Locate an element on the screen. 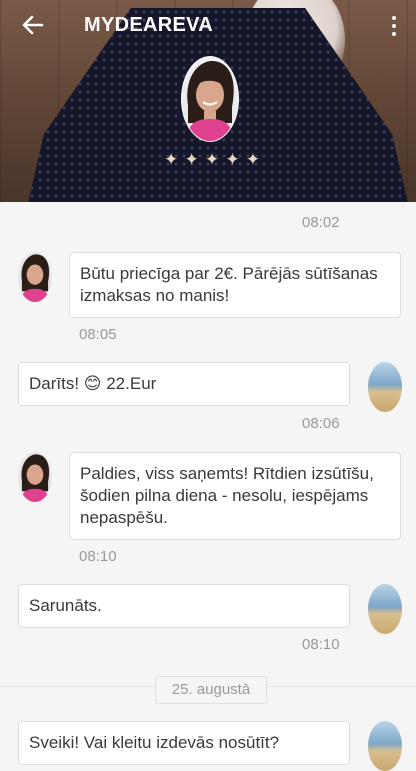 The width and height of the screenshot is (416, 771). seller-rating: ✦ ✦ ✦ ✦ ✦ is located at coordinates (212, 160).